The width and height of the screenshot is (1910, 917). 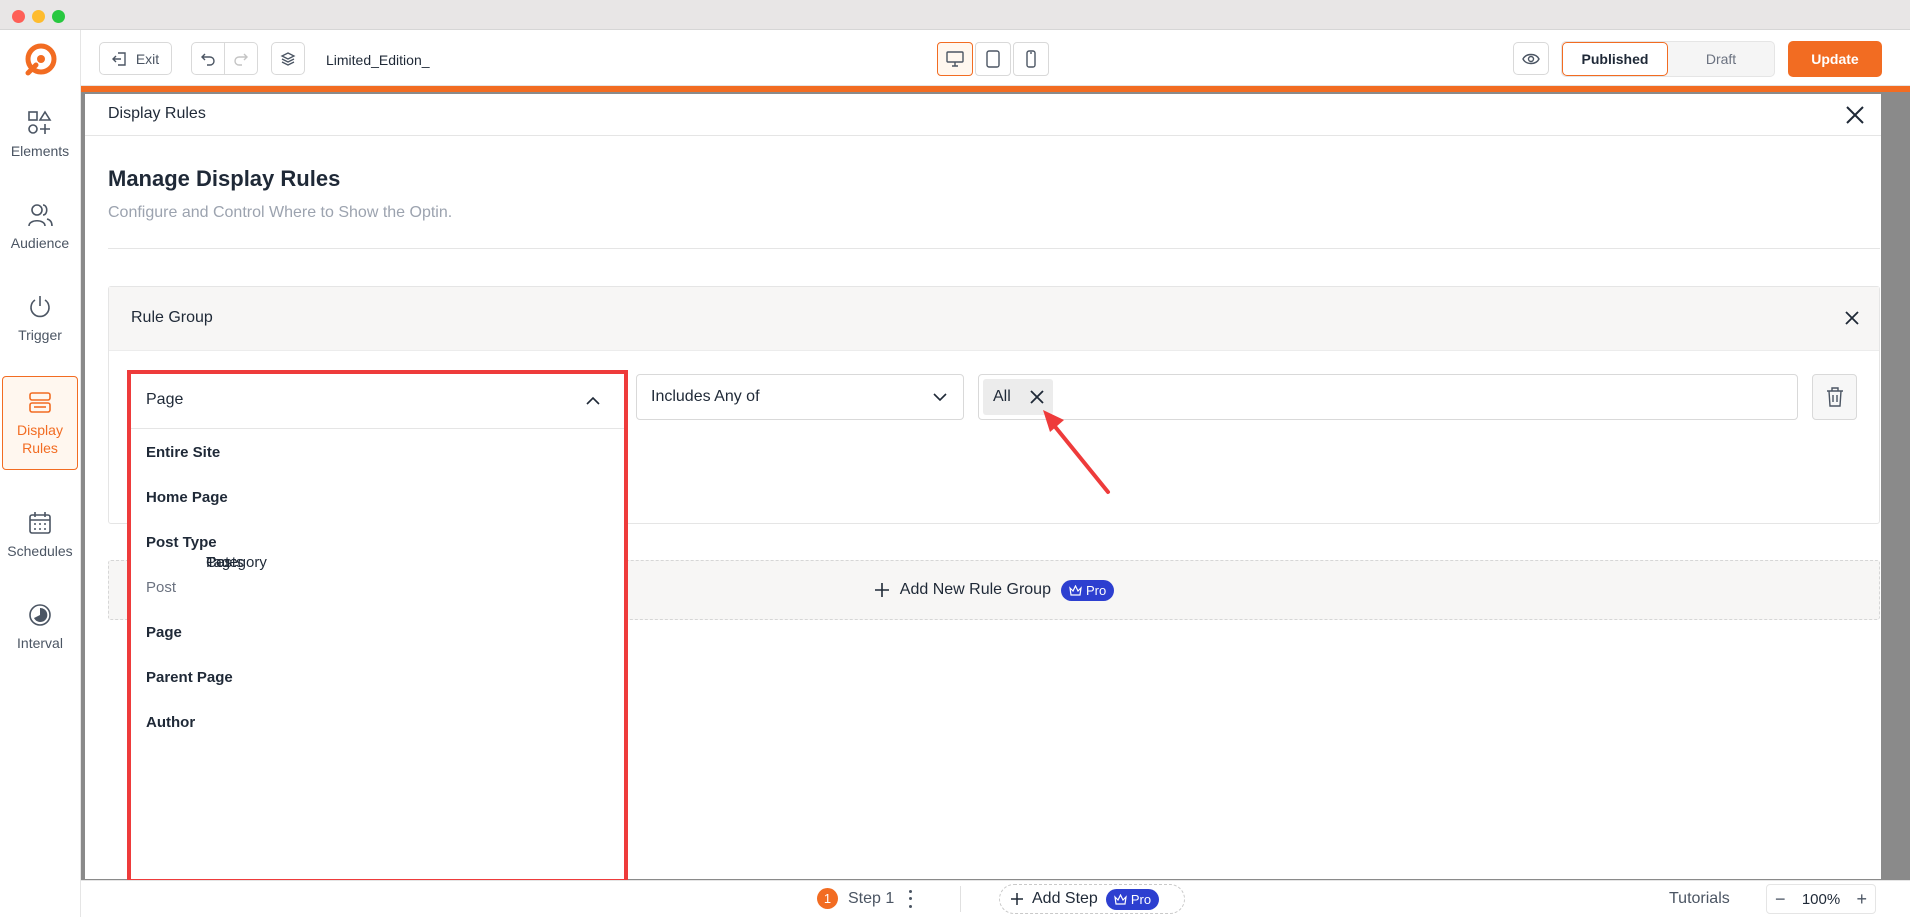 What do you see at coordinates (995, 89) in the screenshot?
I see `canvas-accent-bar` at bounding box center [995, 89].